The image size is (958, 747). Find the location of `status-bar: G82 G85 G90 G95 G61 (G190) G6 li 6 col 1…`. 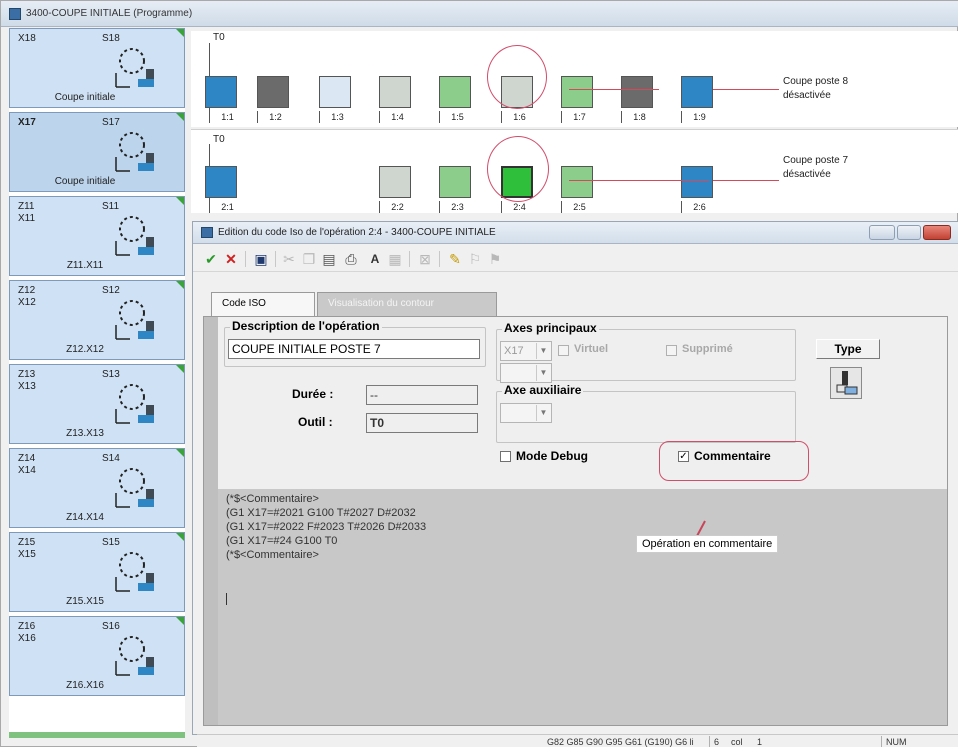

status-bar: G82 G85 G90 G95 G61 (G190) G6 li 6 col 1… is located at coordinates (577, 740).